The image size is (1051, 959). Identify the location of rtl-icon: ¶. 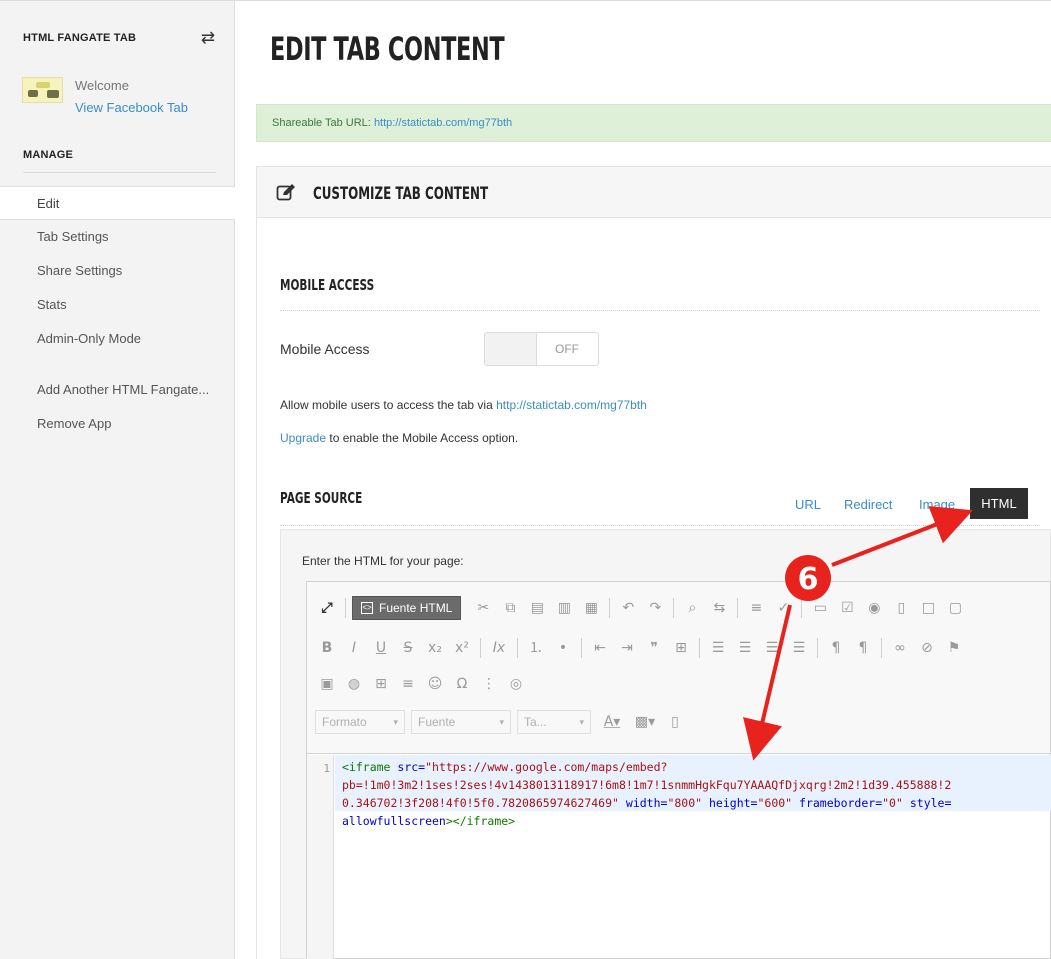
(863, 648).